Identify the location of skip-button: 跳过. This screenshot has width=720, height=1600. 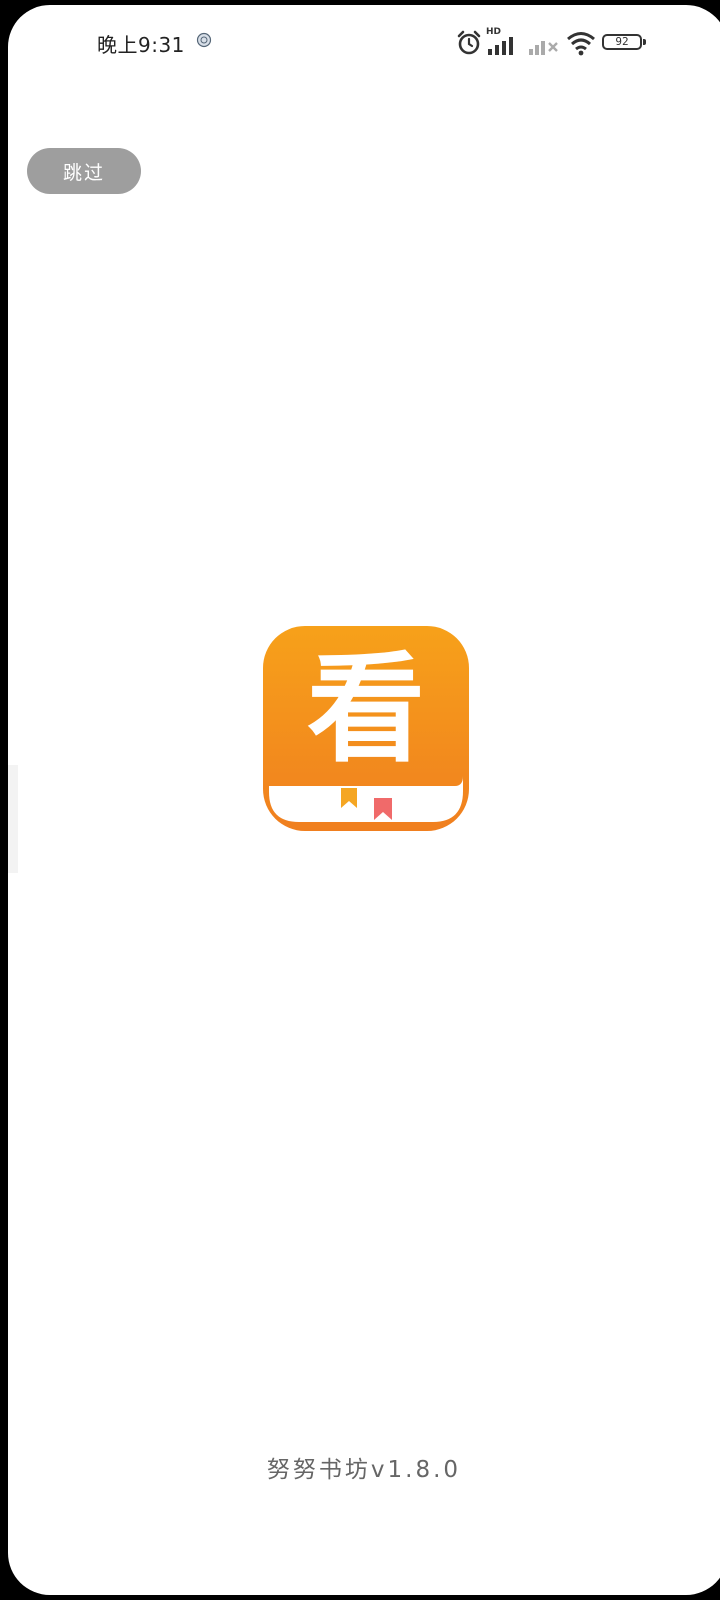
(84, 171).